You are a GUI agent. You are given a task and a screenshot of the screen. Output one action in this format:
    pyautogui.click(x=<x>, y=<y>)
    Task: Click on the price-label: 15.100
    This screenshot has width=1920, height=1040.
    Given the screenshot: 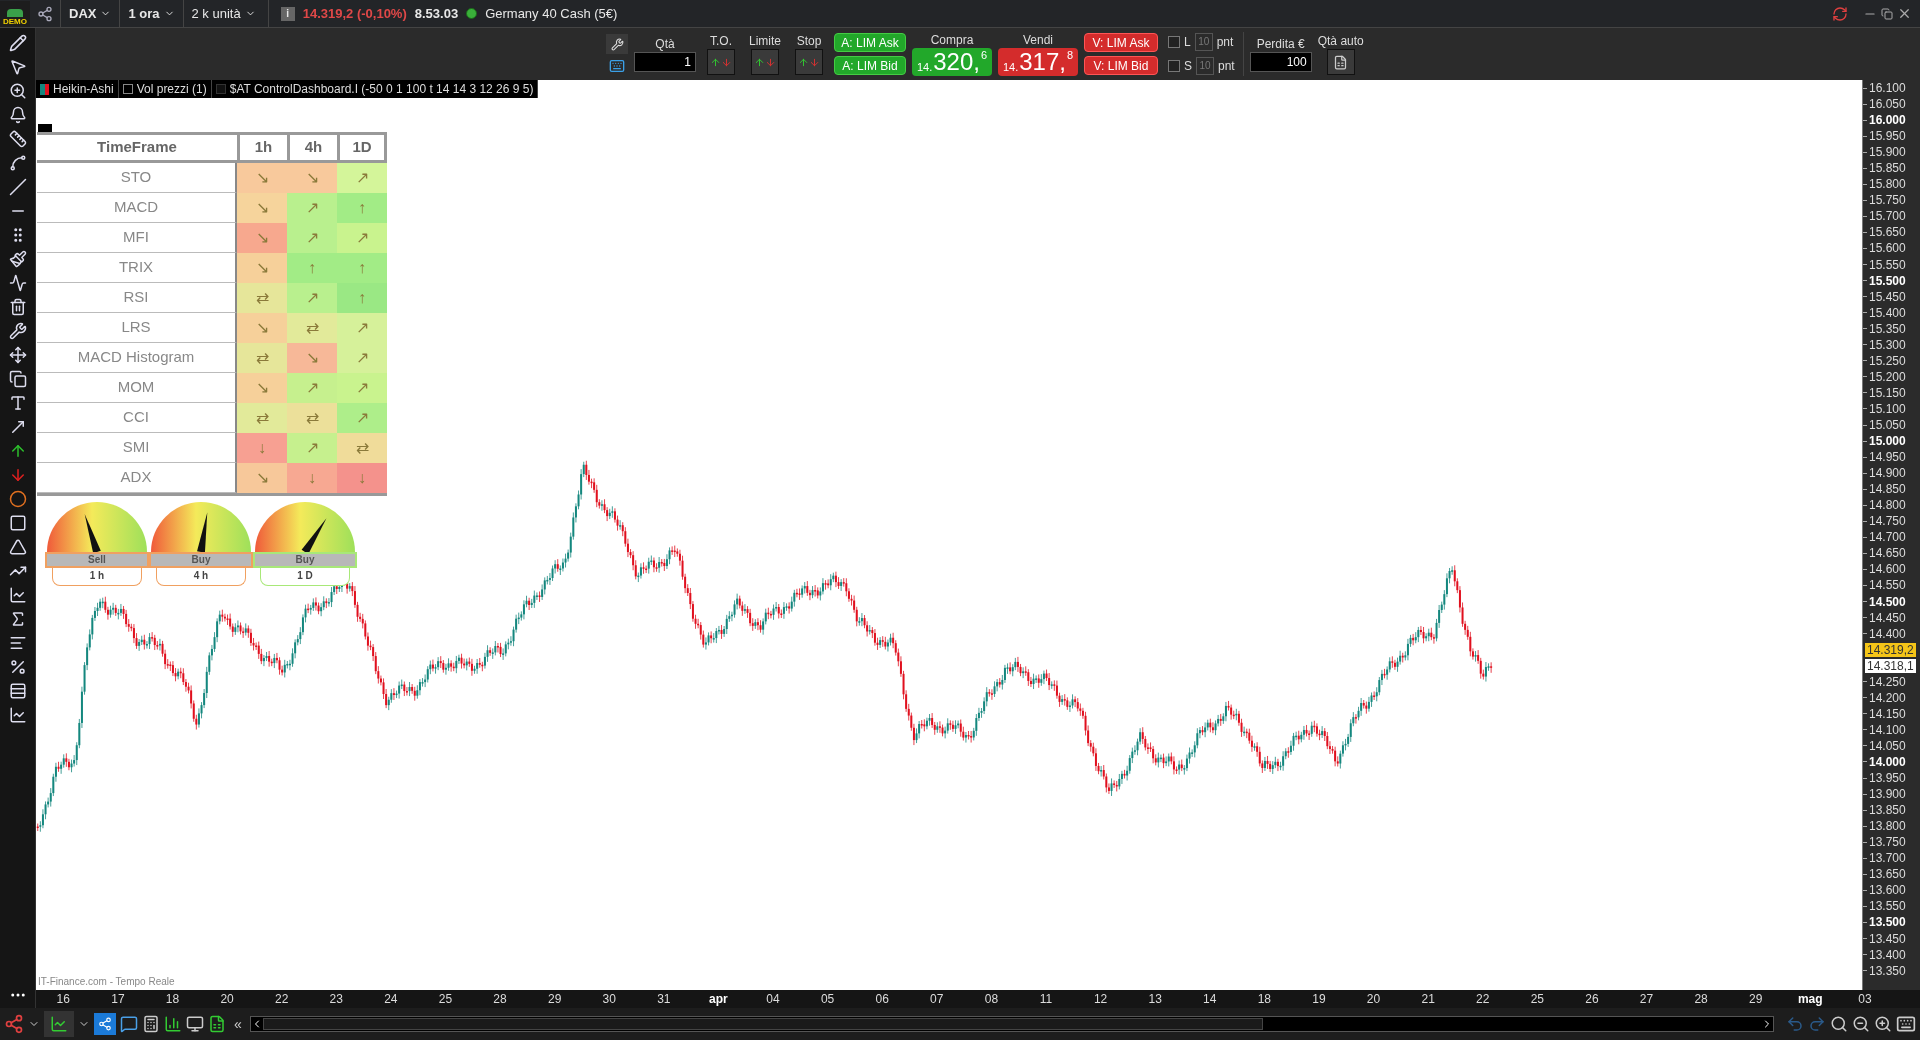 What is the action you would take?
    pyautogui.click(x=1887, y=408)
    